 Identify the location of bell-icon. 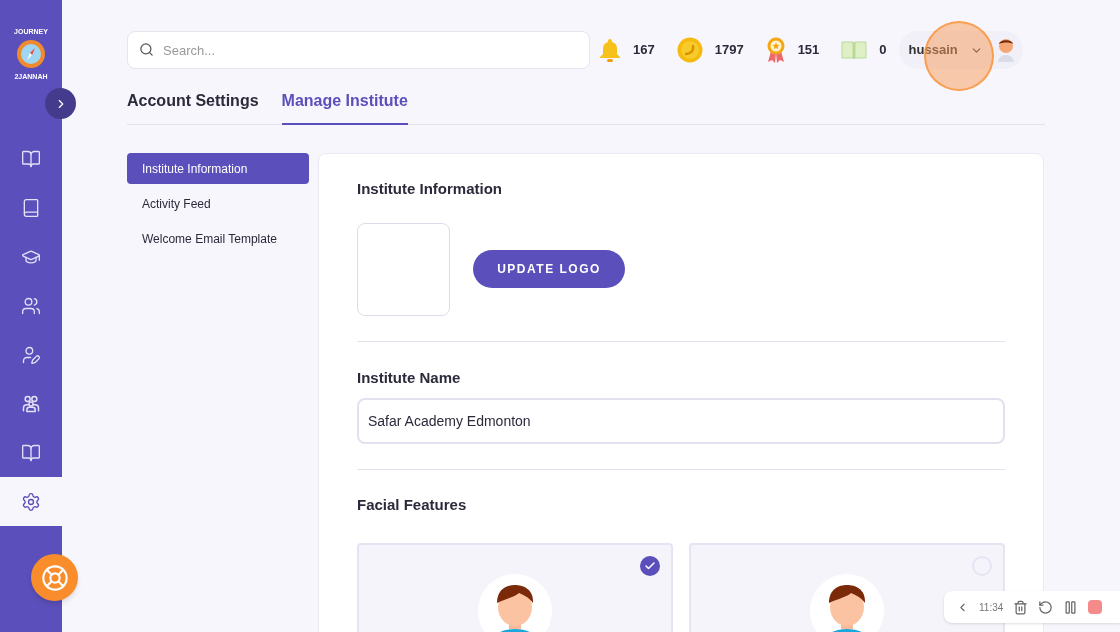
(610, 50).